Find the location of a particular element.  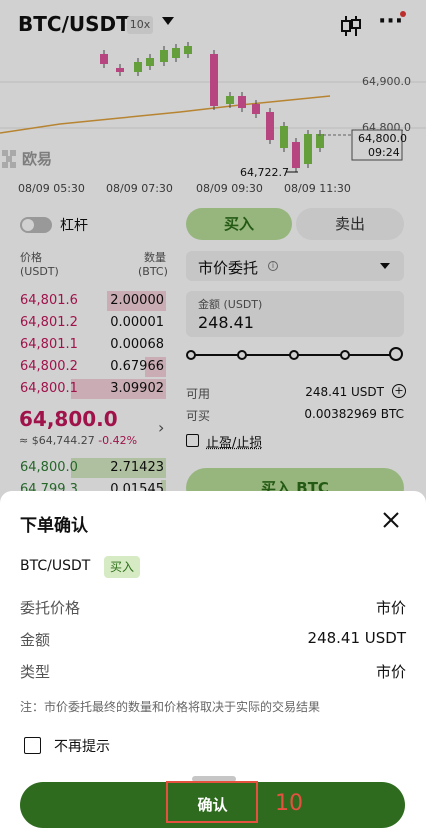

side-badge: 买入 is located at coordinates (122, 567).